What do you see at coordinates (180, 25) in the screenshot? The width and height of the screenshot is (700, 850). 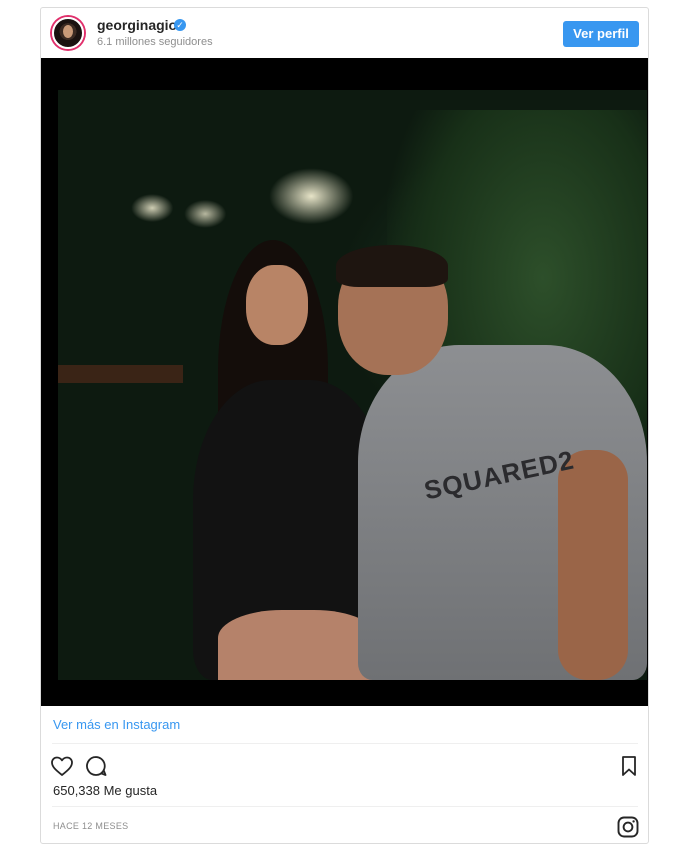 I see `verified-check-icon: ✓` at bounding box center [180, 25].